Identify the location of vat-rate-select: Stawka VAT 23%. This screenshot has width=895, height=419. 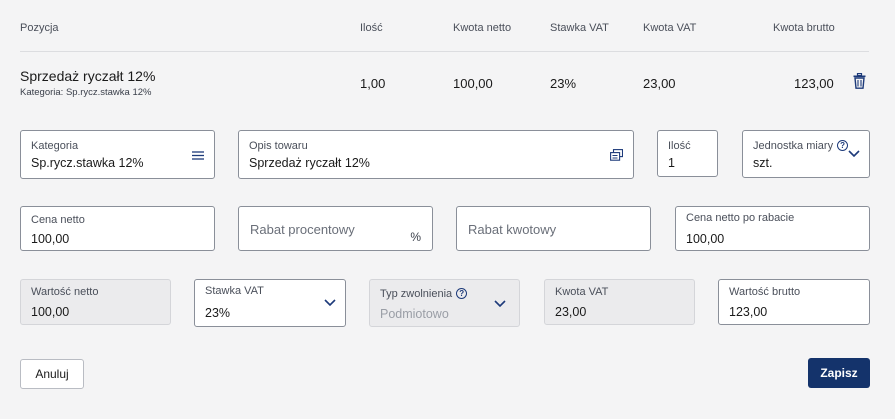
(270, 303).